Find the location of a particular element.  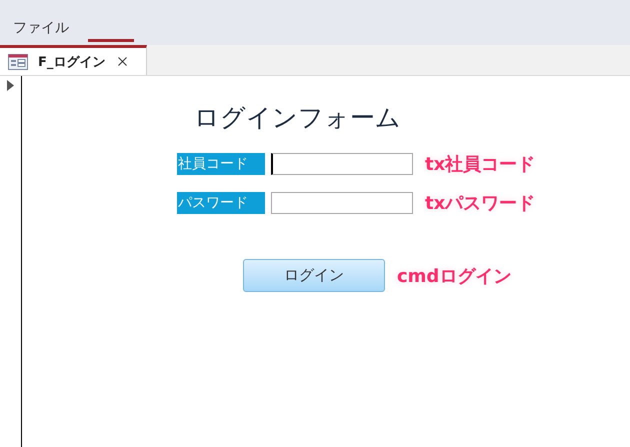

login-button: ログイン is located at coordinates (314, 275).